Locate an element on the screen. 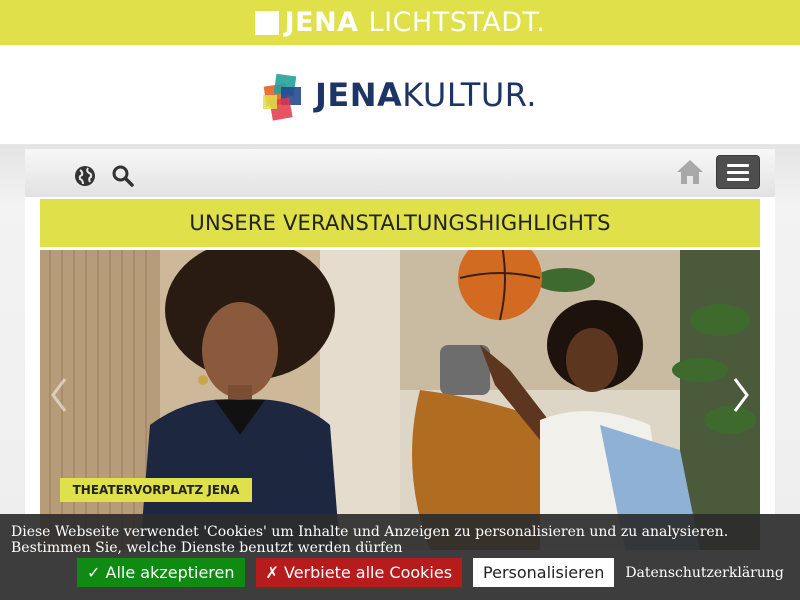 This screenshot has height=600, width=800. jenakultur-logo-link: JENAKULTUR. is located at coordinates (399, 95).